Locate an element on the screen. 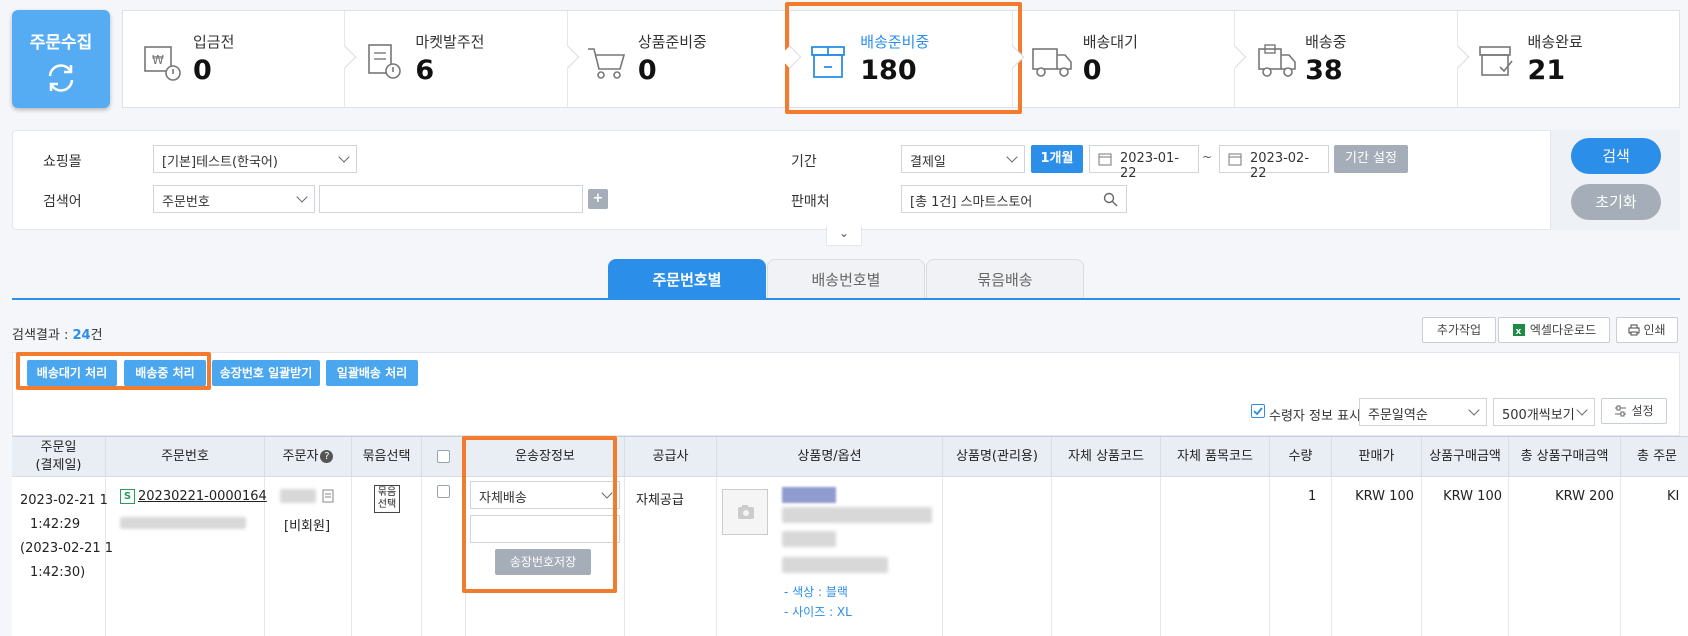  period-1month-button: 1개월 is located at coordinates (1057, 159).